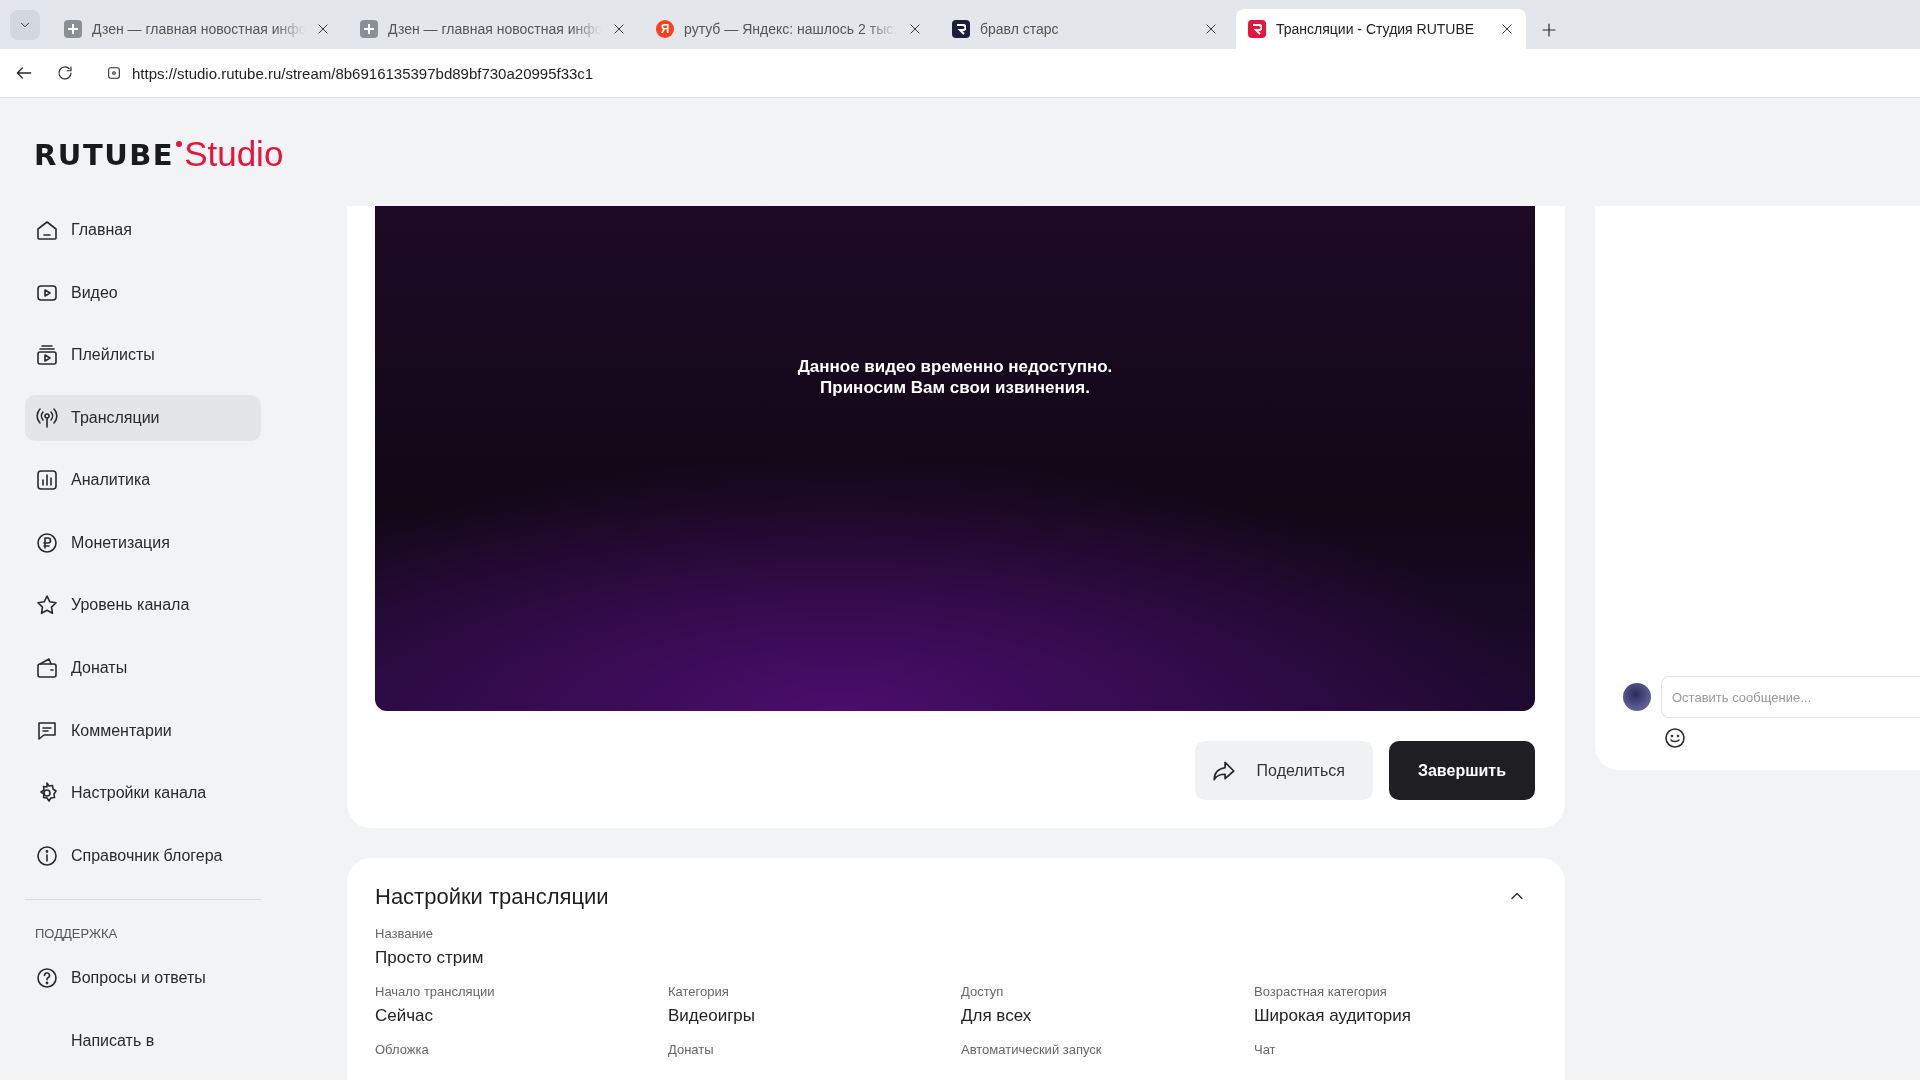  What do you see at coordinates (187, 155) in the screenshot?
I see `logo: RUTUBE Studio` at bounding box center [187, 155].